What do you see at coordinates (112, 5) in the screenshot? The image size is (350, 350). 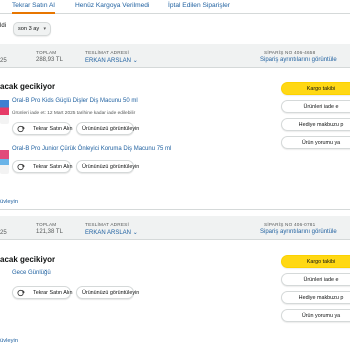 I see `tab-not-shipped: Henüz Kargoya Verilmedi` at bounding box center [112, 5].